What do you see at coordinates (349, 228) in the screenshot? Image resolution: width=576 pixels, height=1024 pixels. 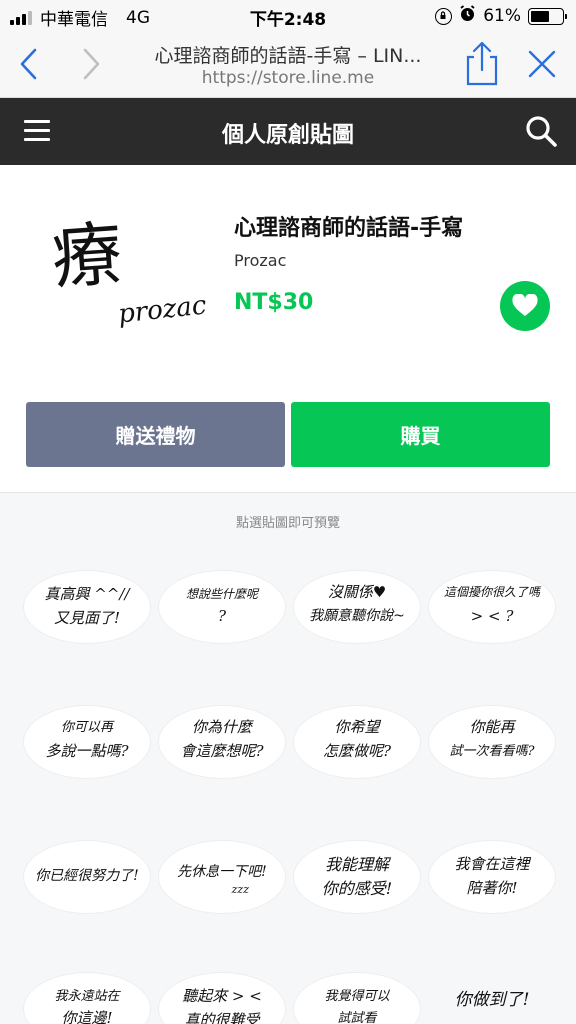 I see `product-name: 心理諮商師的話語-手寫` at bounding box center [349, 228].